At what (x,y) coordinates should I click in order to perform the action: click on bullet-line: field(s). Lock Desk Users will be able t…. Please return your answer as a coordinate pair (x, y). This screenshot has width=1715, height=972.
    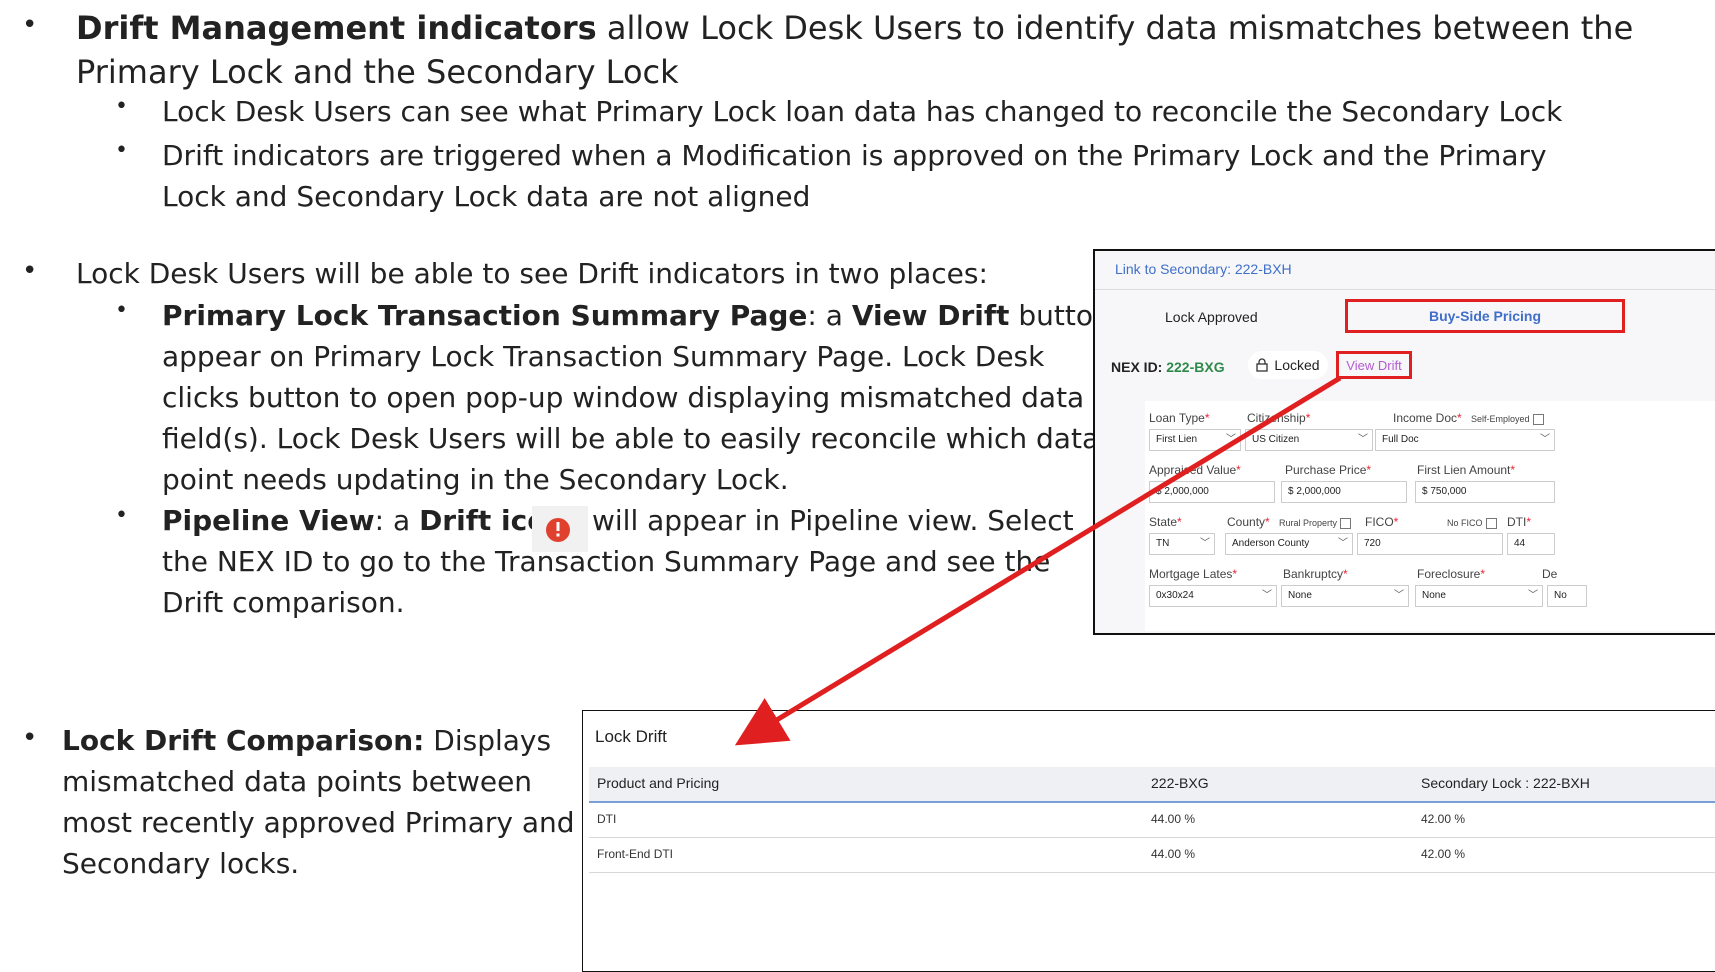
    Looking at the image, I should click on (631, 438).